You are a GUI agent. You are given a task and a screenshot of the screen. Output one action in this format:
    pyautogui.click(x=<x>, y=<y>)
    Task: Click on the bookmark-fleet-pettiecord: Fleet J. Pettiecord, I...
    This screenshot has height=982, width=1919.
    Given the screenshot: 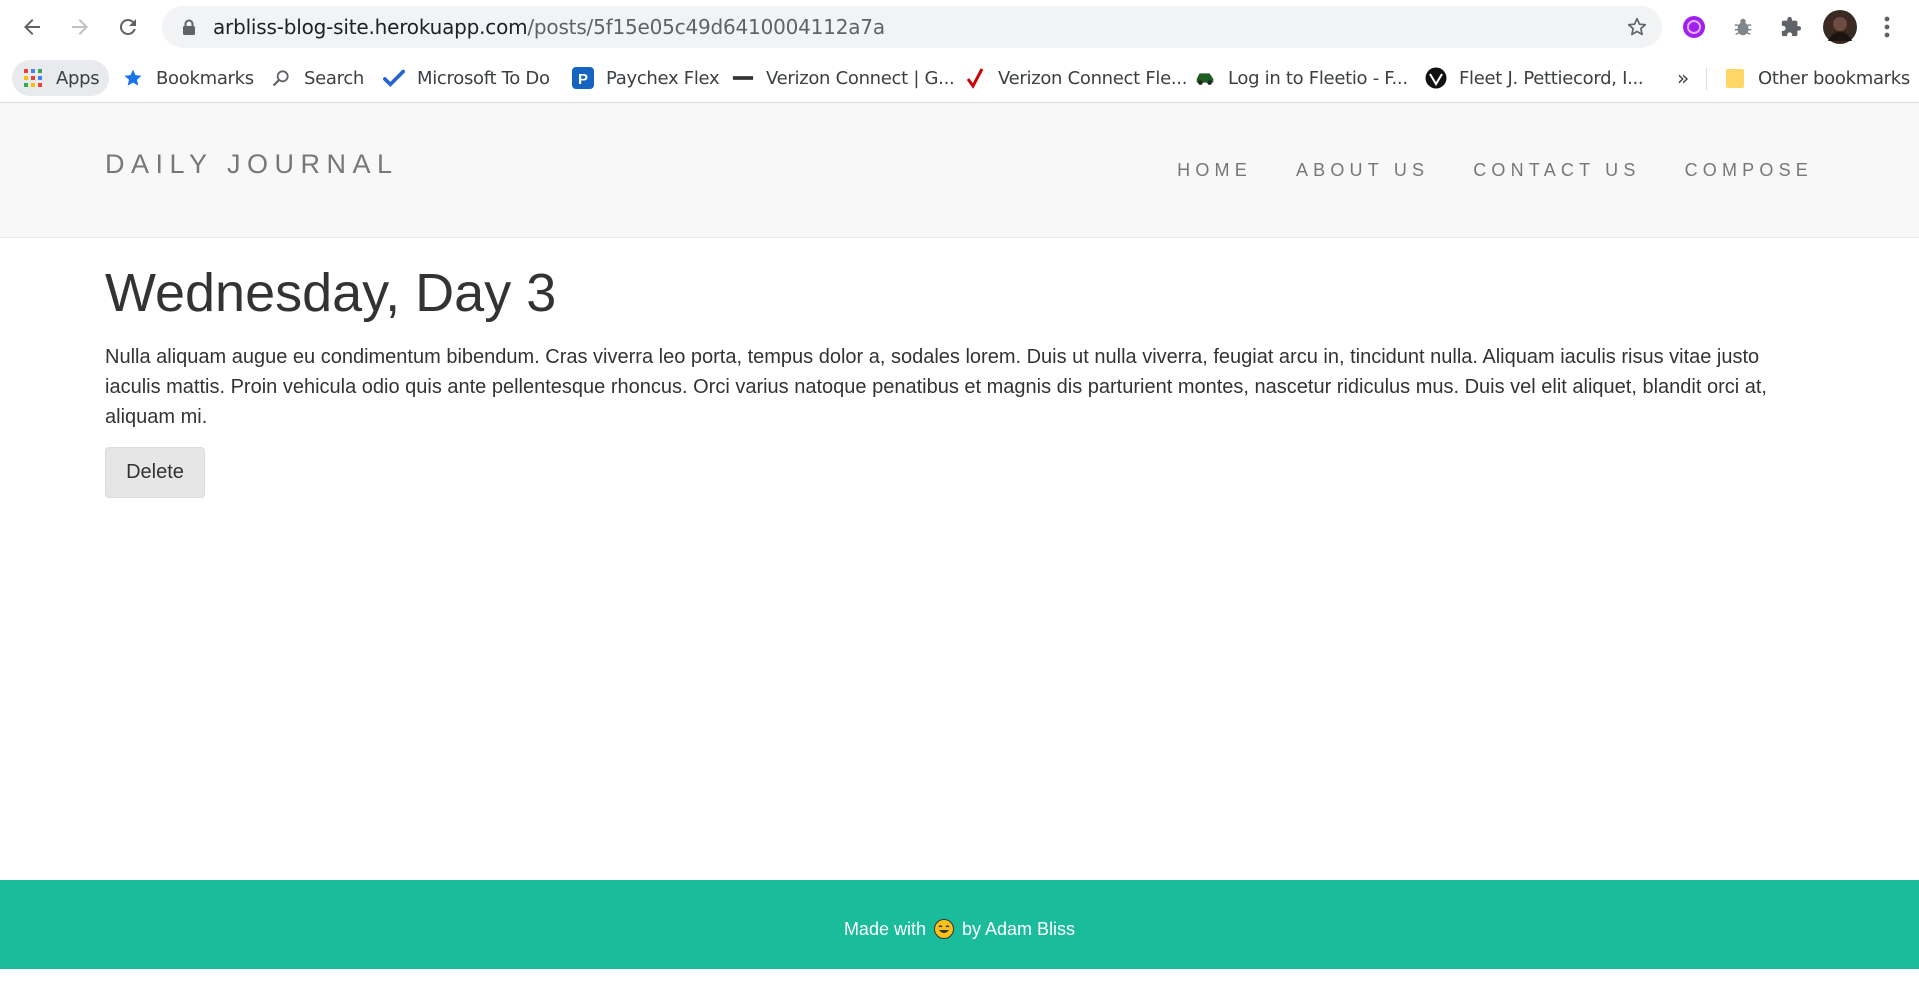 What is the action you would take?
    pyautogui.click(x=1534, y=78)
    